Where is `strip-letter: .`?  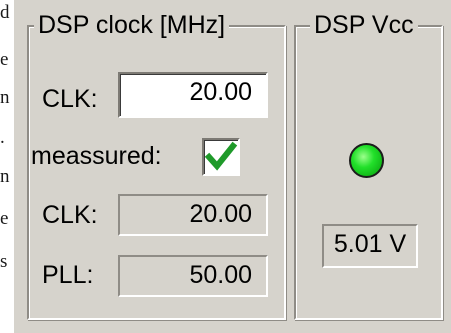 strip-letter: . is located at coordinates (2, 137).